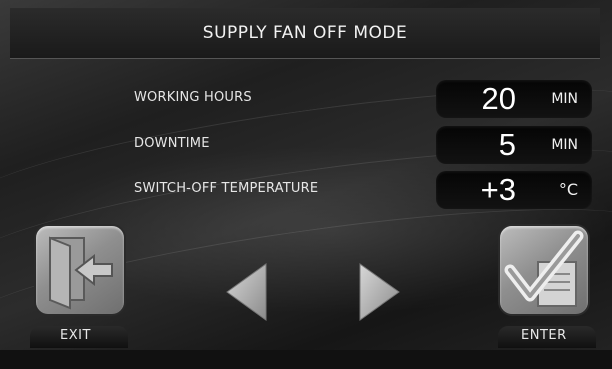 The width and height of the screenshot is (612, 369). I want to click on working-hours-value-field: 20 MIN, so click(514, 99).